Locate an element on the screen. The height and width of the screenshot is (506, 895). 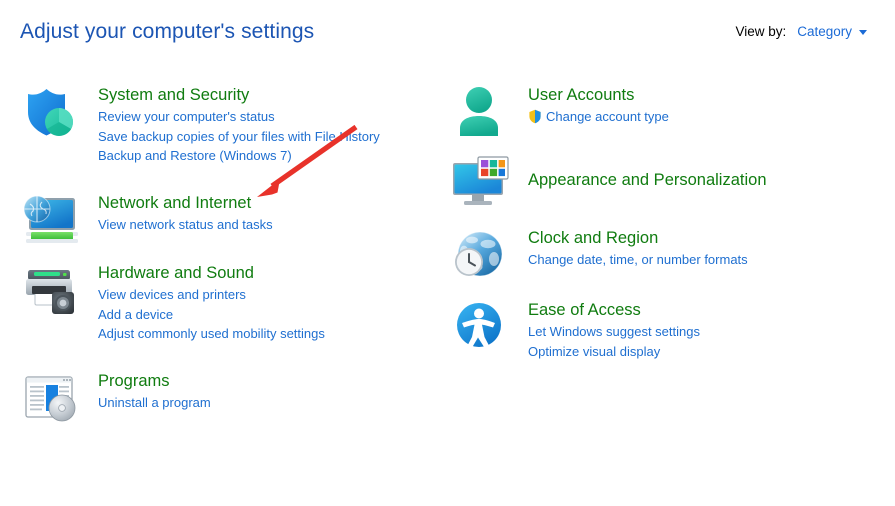
category-appearance-and-personalization: Appearance and Personalization is located at coordinates (663, 189).